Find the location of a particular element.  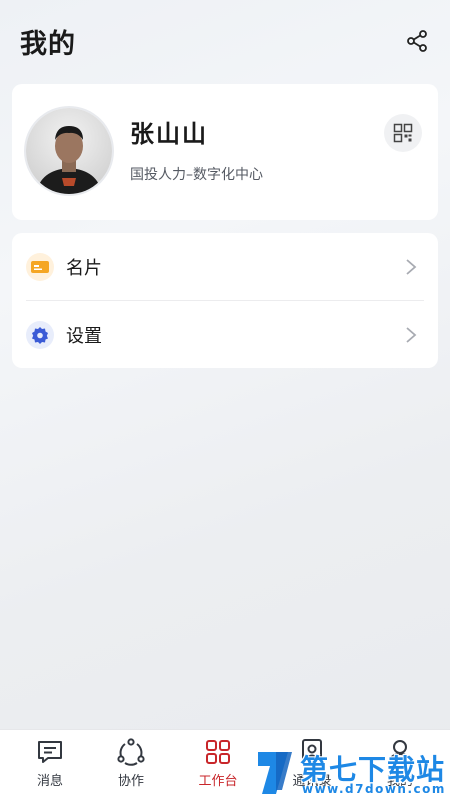

share-icon is located at coordinates (417, 41).